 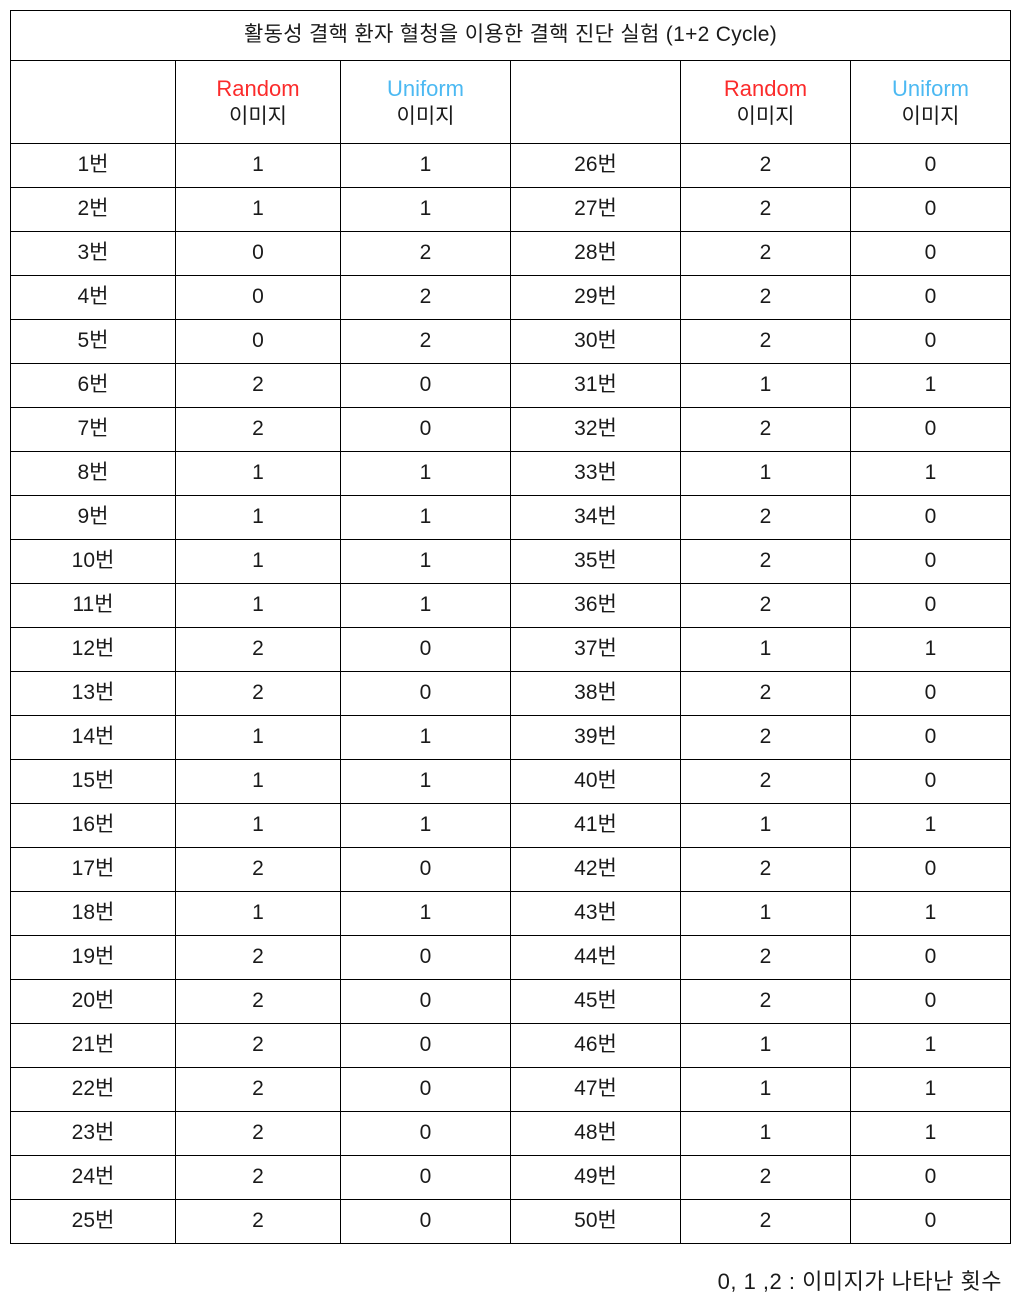 What do you see at coordinates (595, 165) in the screenshot?
I see `row-right-index: 26번` at bounding box center [595, 165].